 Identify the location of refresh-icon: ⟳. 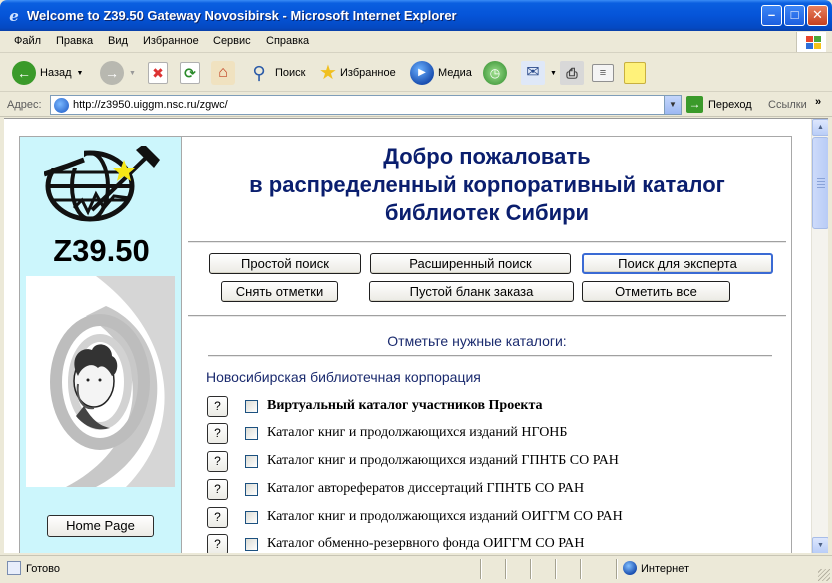
(190, 73).